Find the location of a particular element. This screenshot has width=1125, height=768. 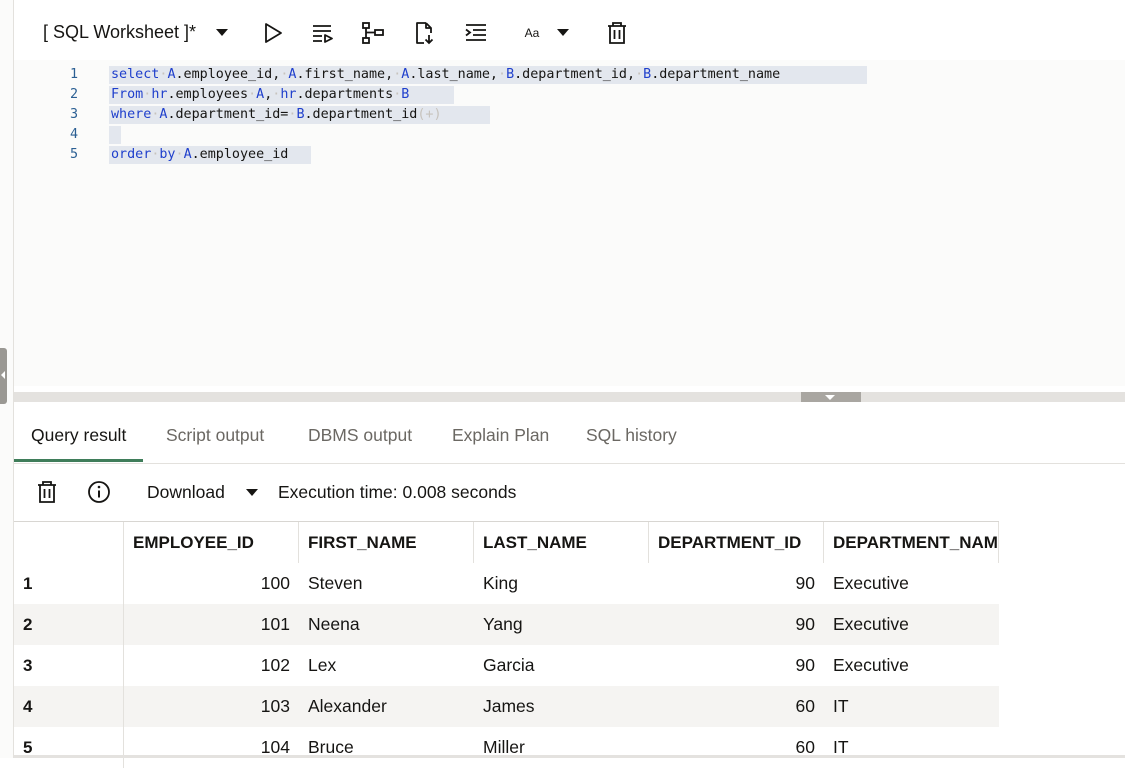

download-caret-icon is located at coordinates (252, 492).